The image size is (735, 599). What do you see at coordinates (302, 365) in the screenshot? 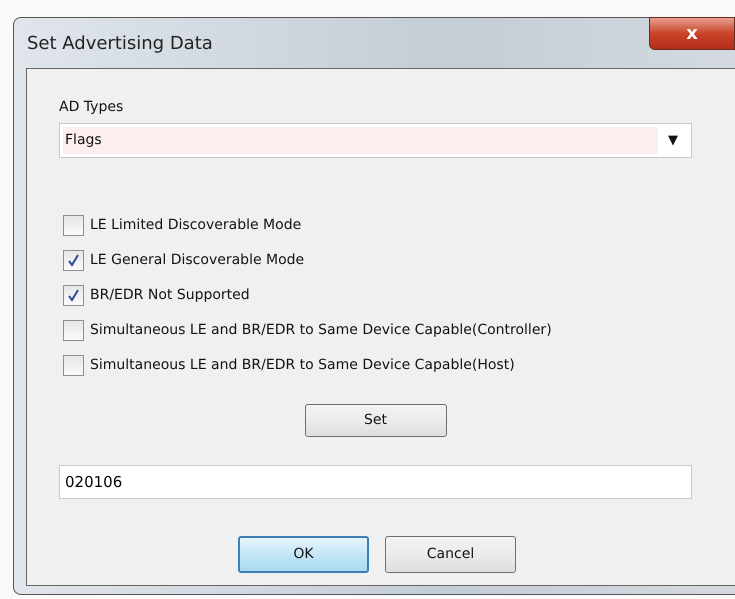
I see `checkbox-label: Simultaneous LE and BR/EDR to Same Device Capable(Host)` at bounding box center [302, 365].